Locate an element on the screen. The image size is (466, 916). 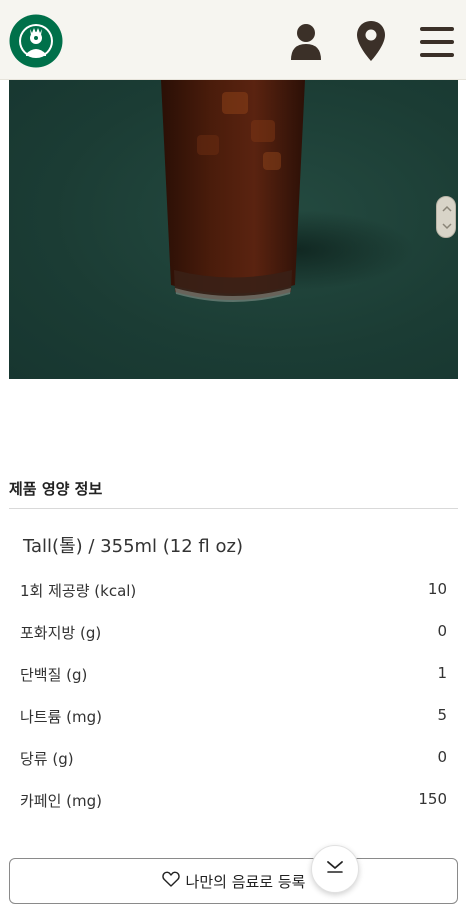
nutrition-value: 1 is located at coordinates (442, 673).